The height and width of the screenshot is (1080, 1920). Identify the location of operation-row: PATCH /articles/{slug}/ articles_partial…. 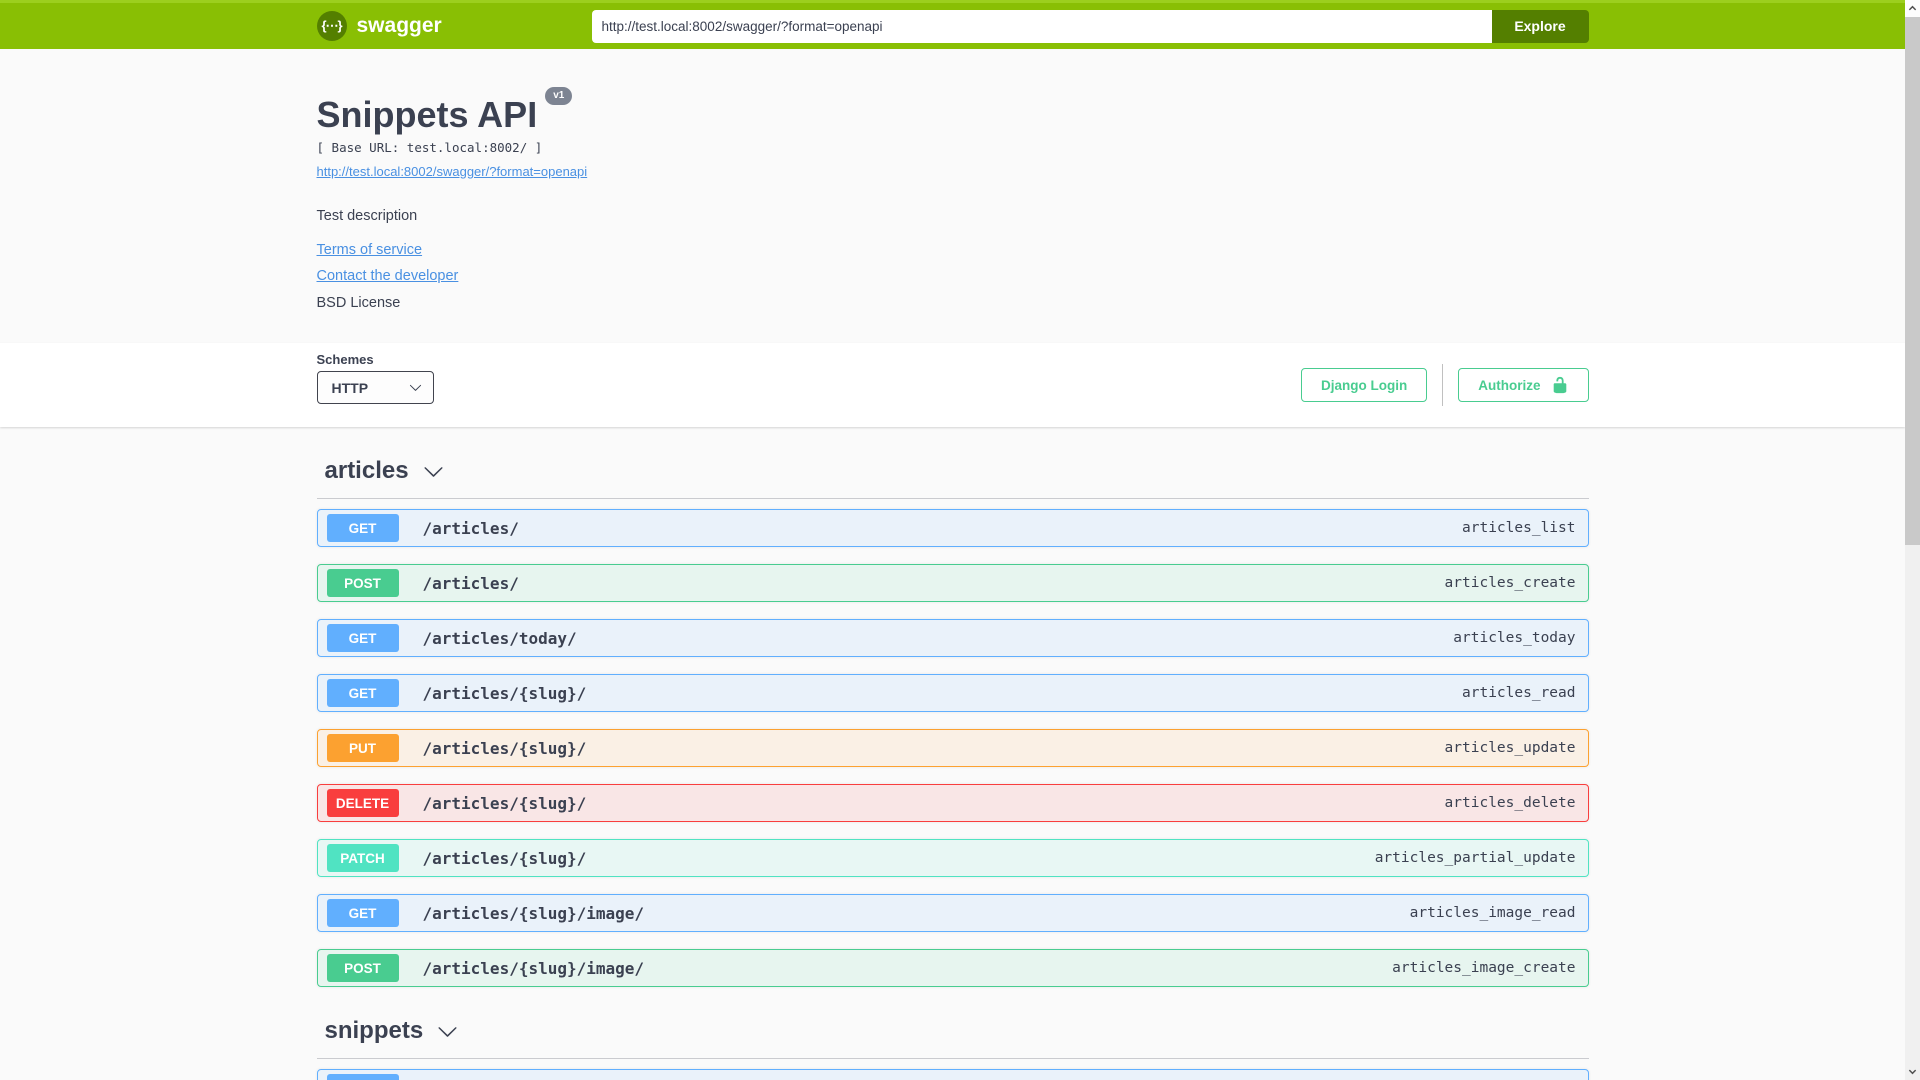
(952, 858).